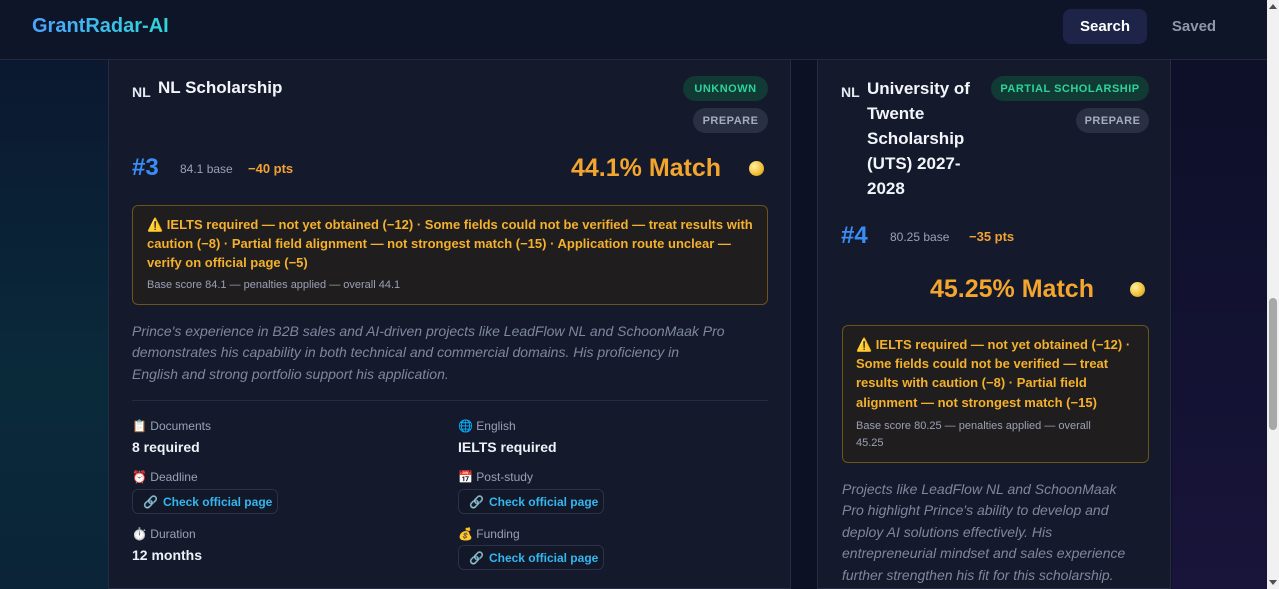  Describe the element at coordinates (914, 163) in the screenshot. I see `card-title-line: (UTS) 2027-` at that location.